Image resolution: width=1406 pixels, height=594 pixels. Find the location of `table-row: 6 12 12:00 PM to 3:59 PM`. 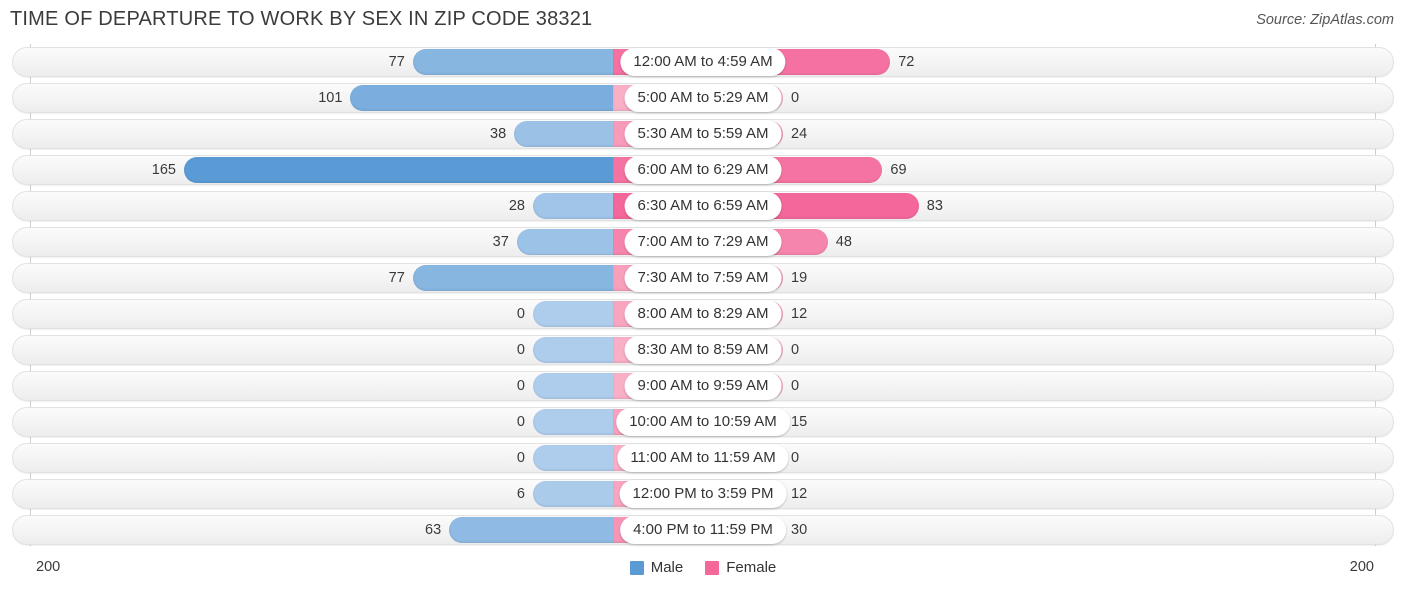

table-row: 6 12 12:00 PM to 3:59 PM is located at coordinates (703, 494).